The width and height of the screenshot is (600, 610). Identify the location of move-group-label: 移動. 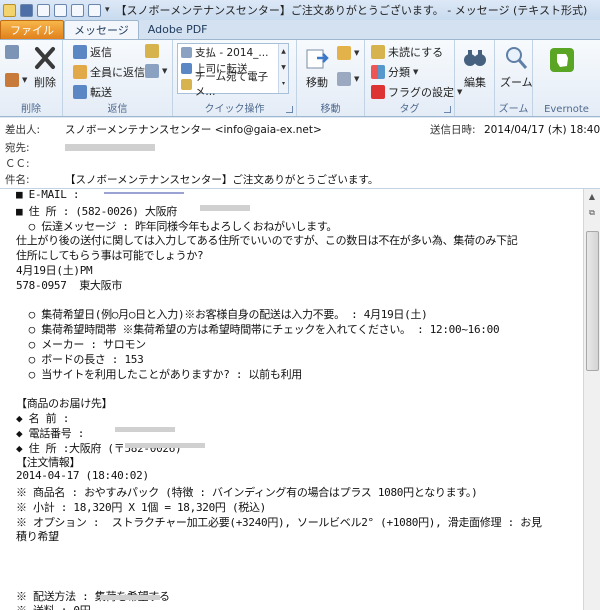
(330, 109).